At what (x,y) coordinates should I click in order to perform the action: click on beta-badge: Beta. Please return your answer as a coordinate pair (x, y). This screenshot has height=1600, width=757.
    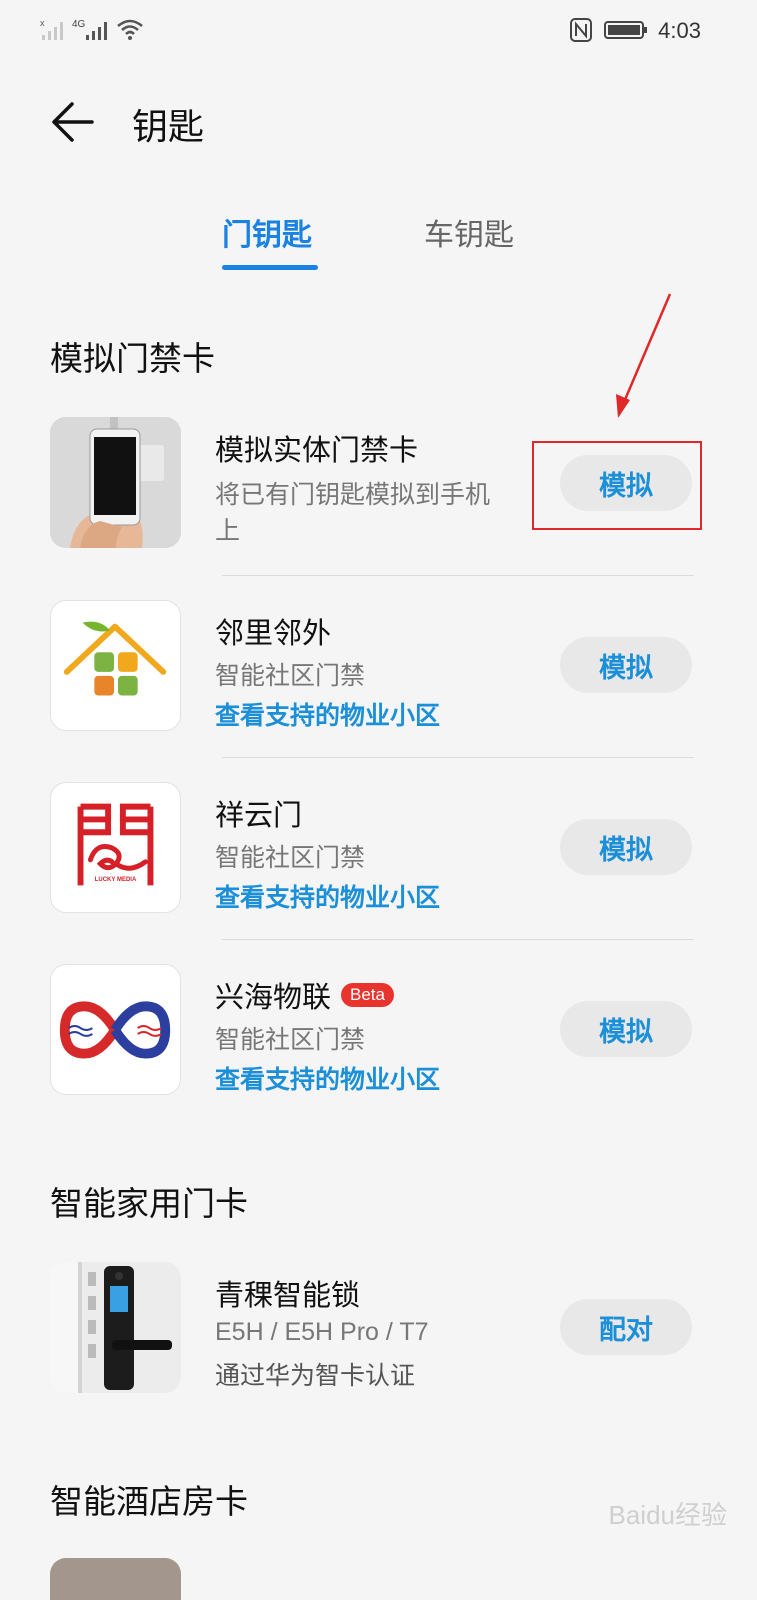
    Looking at the image, I should click on (367, 995).